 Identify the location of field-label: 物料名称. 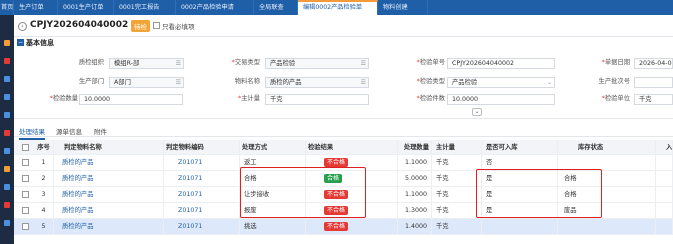
(247, 81).